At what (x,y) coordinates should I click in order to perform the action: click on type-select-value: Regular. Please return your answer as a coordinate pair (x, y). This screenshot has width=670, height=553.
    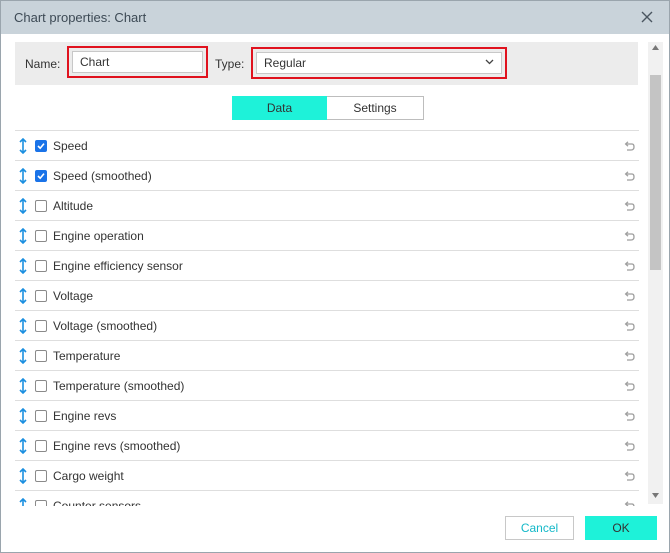
    Looking at the image, I should click on (285, 63).